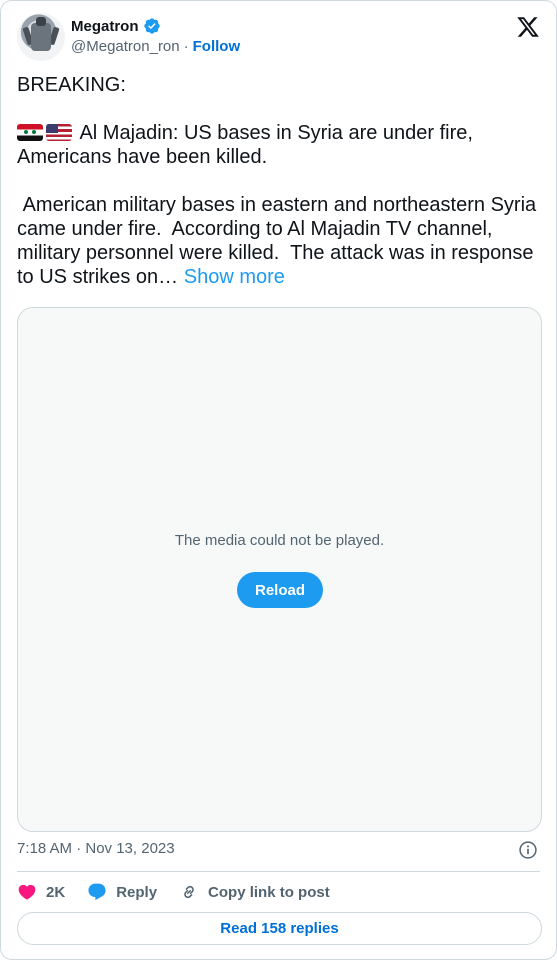  I want to click on copy-link-label: Copy link to post, so click(269, 892).